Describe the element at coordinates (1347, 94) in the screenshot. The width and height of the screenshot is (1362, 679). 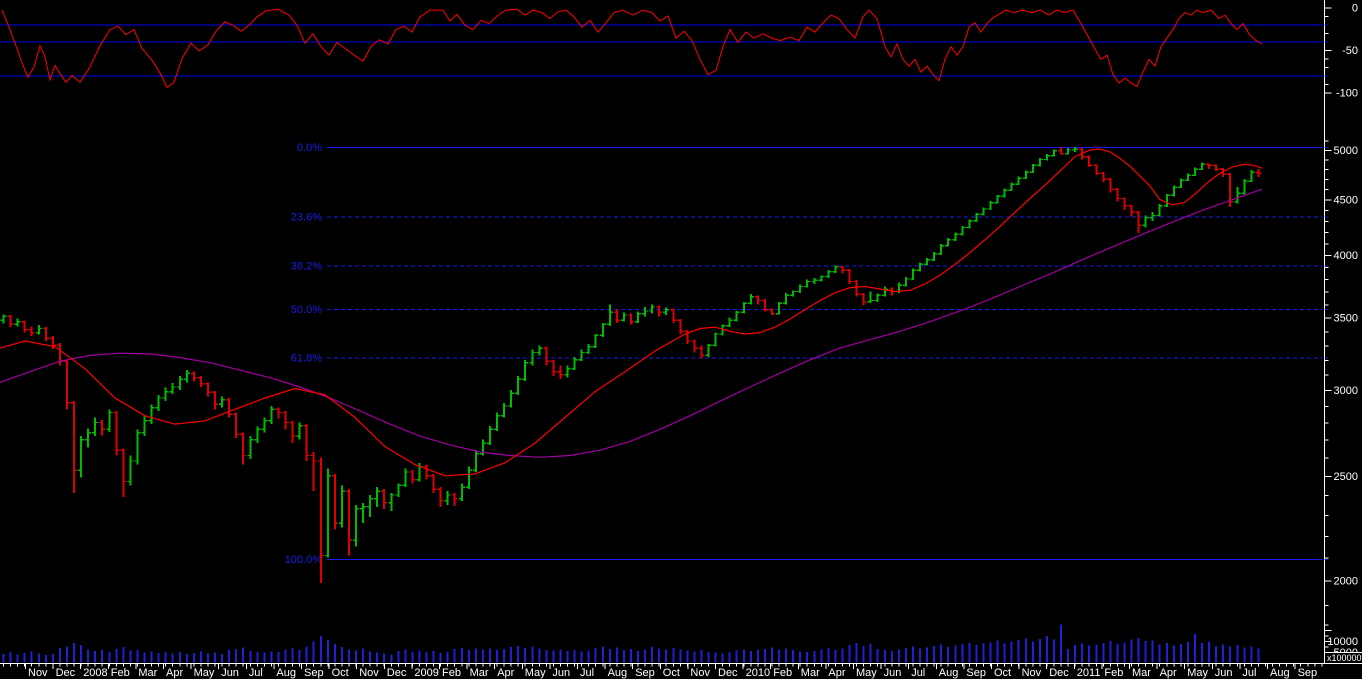
I see `oscillator-axis-label: -100` at that location.